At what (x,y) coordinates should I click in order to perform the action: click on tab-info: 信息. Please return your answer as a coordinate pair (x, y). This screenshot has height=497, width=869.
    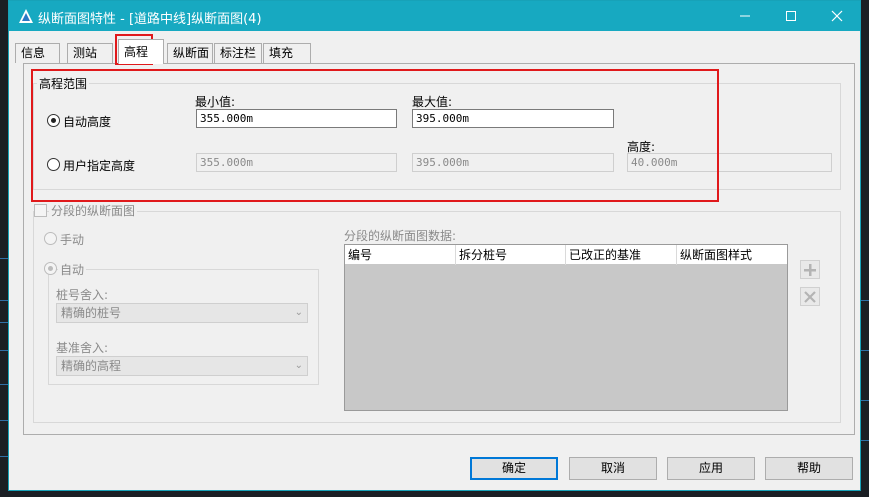
    Looking at the image, I should click on (37, 53).